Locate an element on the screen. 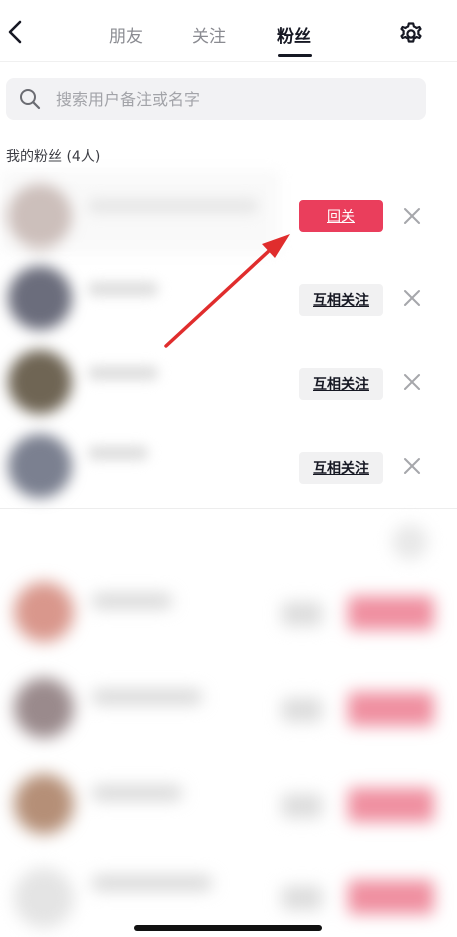 The width and height of the screenshot is (457, 937). fans-count-title: 我的粉丝 (4人) is located at coordinates (53, 157).